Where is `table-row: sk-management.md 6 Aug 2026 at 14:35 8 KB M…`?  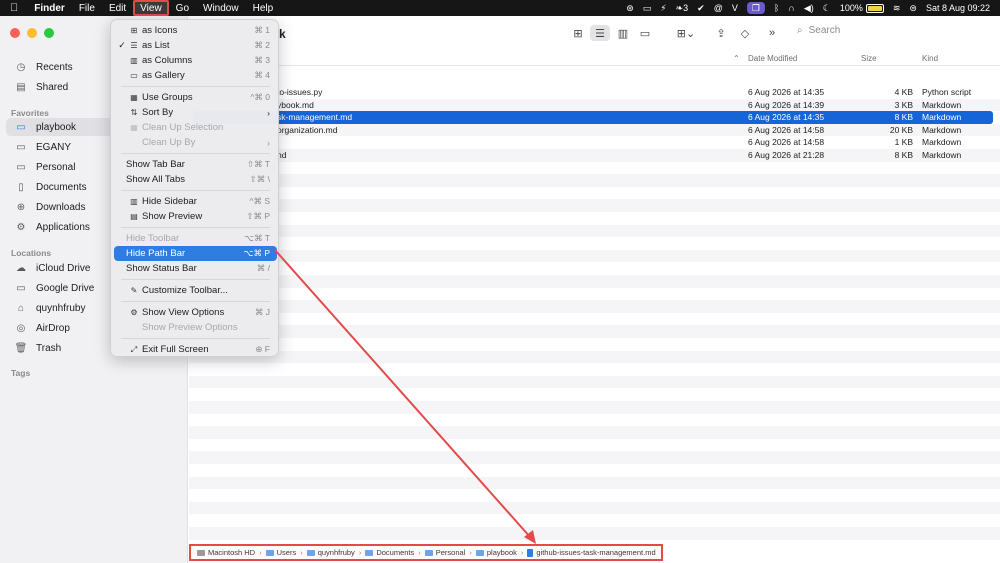 table-row: sk-management.md 6 Aug 2026 at 14:35 8 KB M… is located at coordinates (593, 117).